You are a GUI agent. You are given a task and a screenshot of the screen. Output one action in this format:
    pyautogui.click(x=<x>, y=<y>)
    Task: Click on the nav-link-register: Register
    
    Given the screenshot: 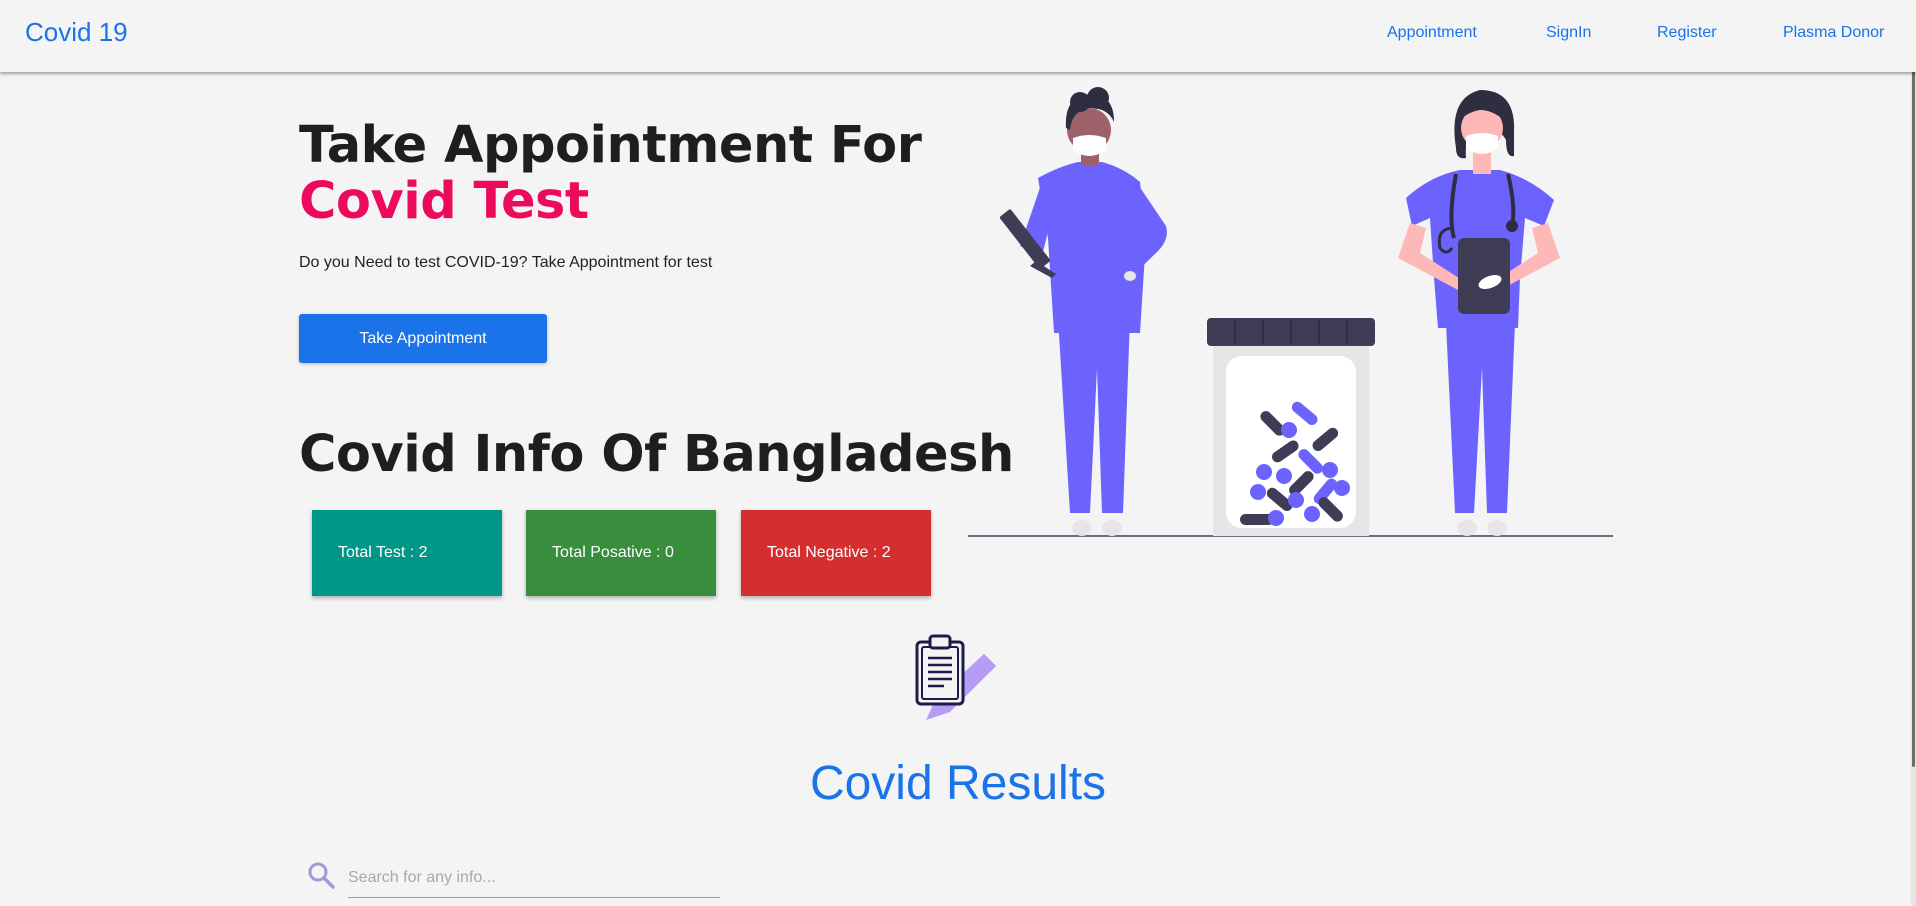 What is the action you would take?
    pyautogui.click(x=1687, y=33)
    